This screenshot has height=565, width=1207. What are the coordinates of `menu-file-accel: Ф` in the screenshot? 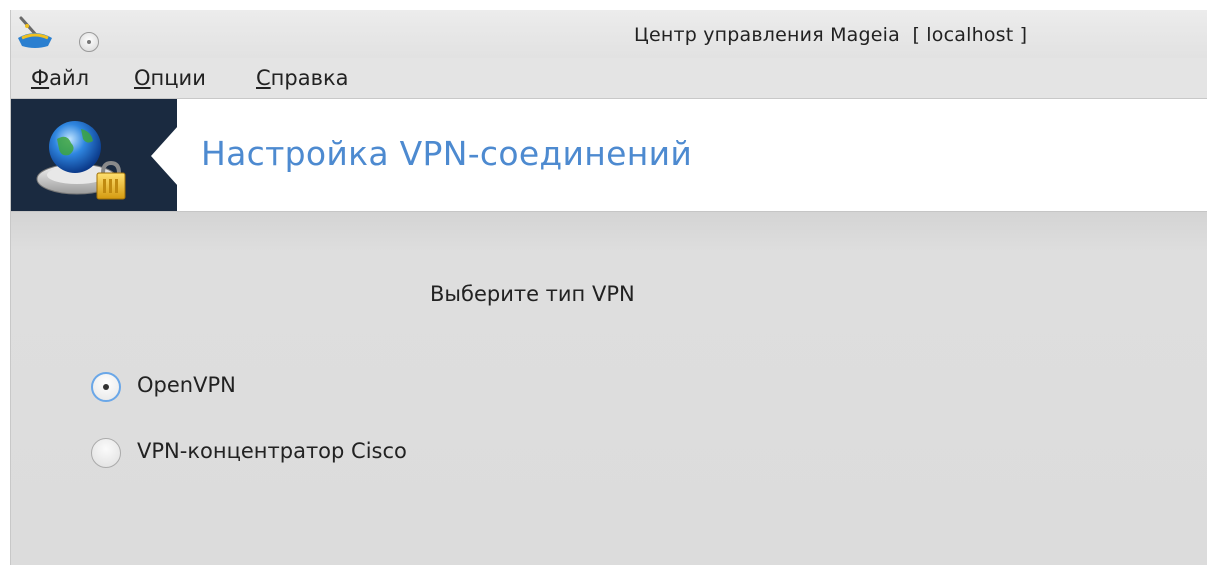 It's located at (40, 78).